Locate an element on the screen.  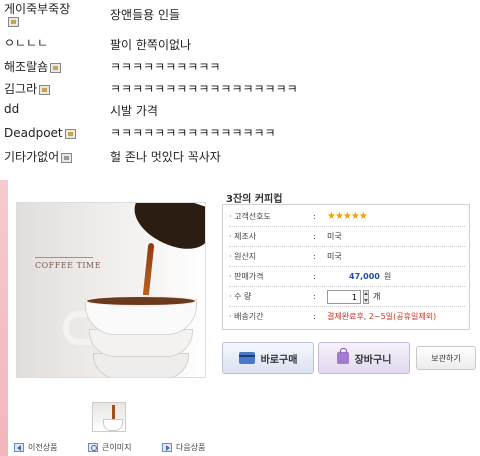
large-image-label: 큰이미지 is located at coordinates (117, 447).